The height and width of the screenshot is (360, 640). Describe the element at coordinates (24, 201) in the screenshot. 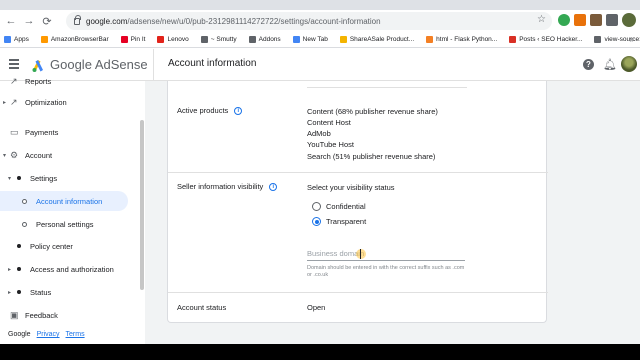

I see `bullet-ring-icon` at that location.